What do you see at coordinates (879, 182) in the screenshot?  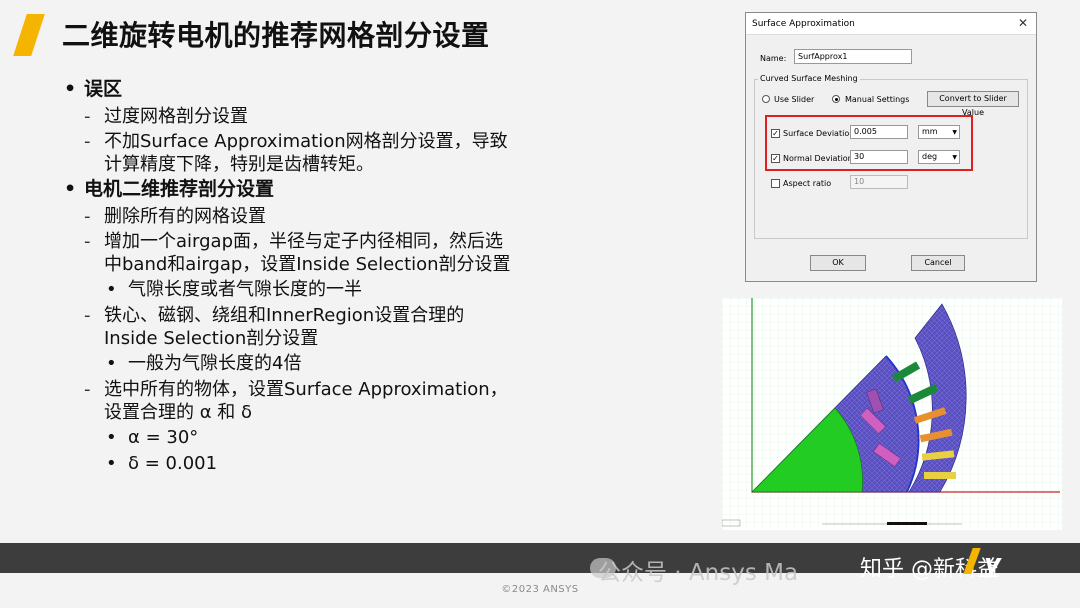 I see `aspect-ratio-input: 10` at bounding box center [879, 182].